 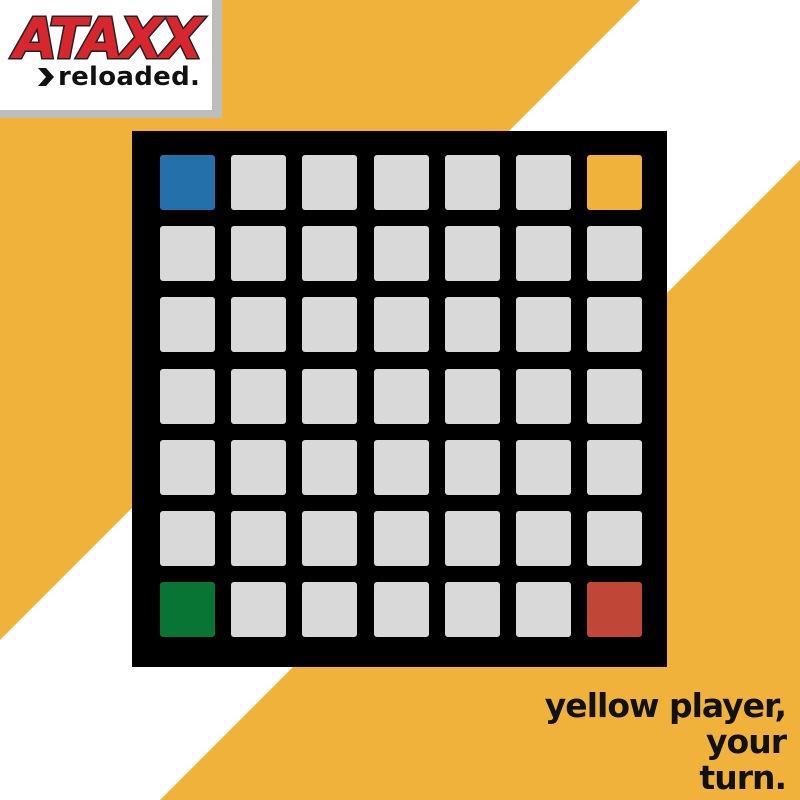 What do you see at coordinates (329, 396) in the screenshot?
I see `board-cell-r3-c2` at bounding box center [329, 396].